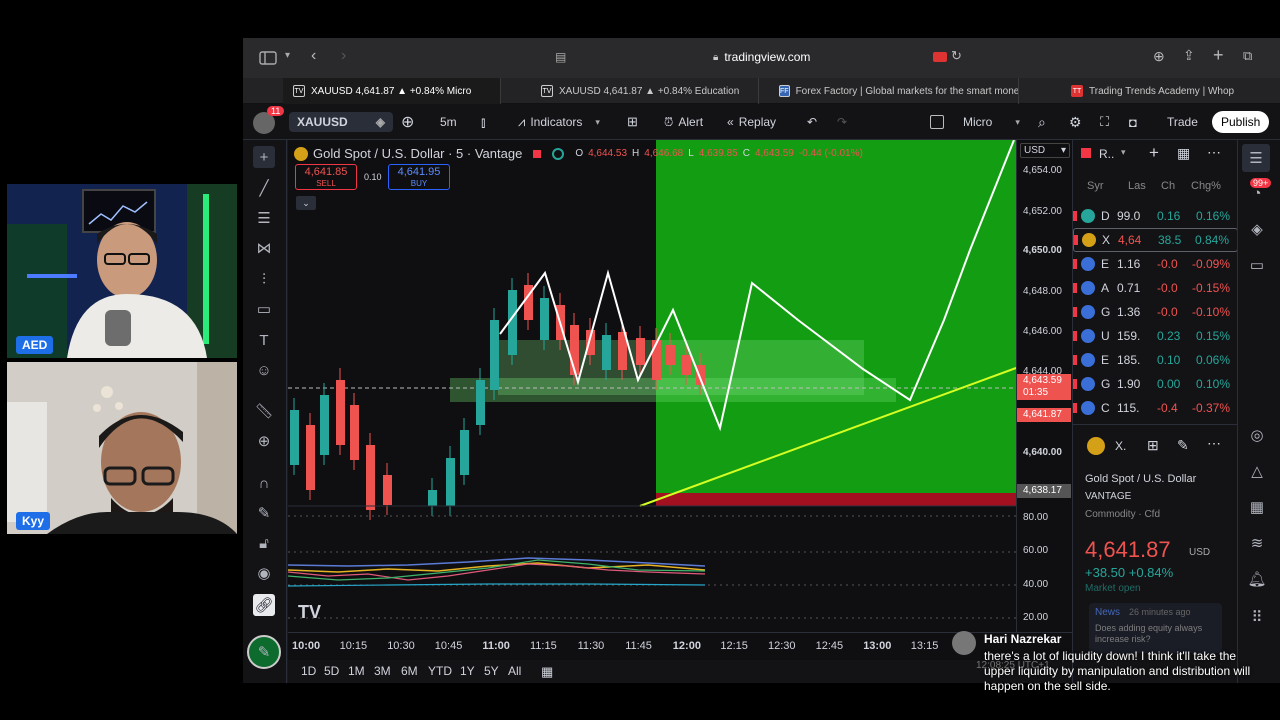  What do you see at coordinates (559, 122) in the screenshot?
I see `indicators-button: ⩘ Indicators ▾` at bounding box center [559, 122].